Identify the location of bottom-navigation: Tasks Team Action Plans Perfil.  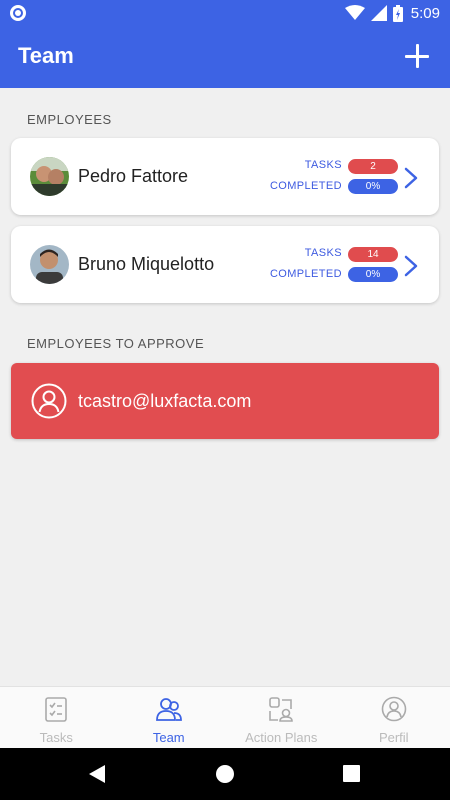
(225, 717).